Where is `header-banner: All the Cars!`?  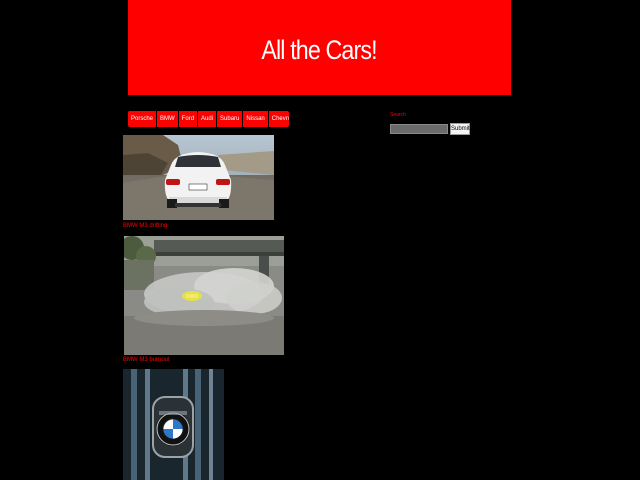
header-banner: All the Cars! is located at coordinates (319, 47).